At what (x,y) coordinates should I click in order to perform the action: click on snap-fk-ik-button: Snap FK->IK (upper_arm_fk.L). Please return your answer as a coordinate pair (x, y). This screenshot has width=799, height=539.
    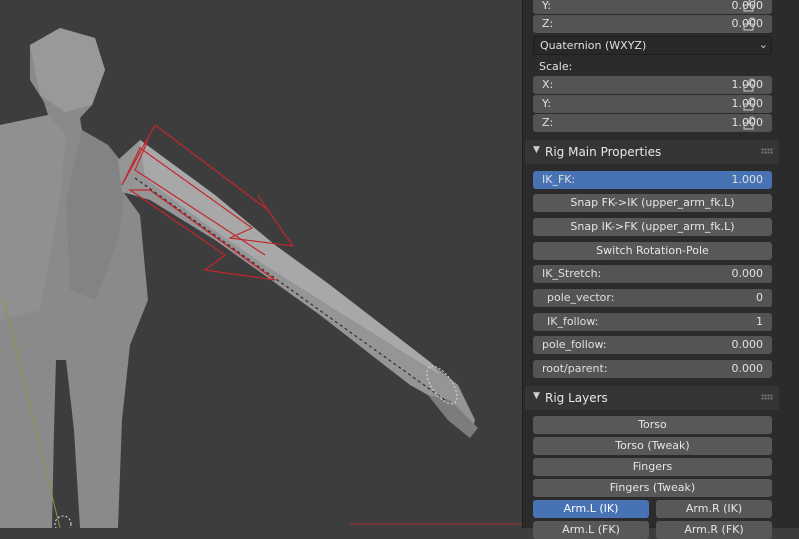
    Looking at the image, I should click on (652, 203).